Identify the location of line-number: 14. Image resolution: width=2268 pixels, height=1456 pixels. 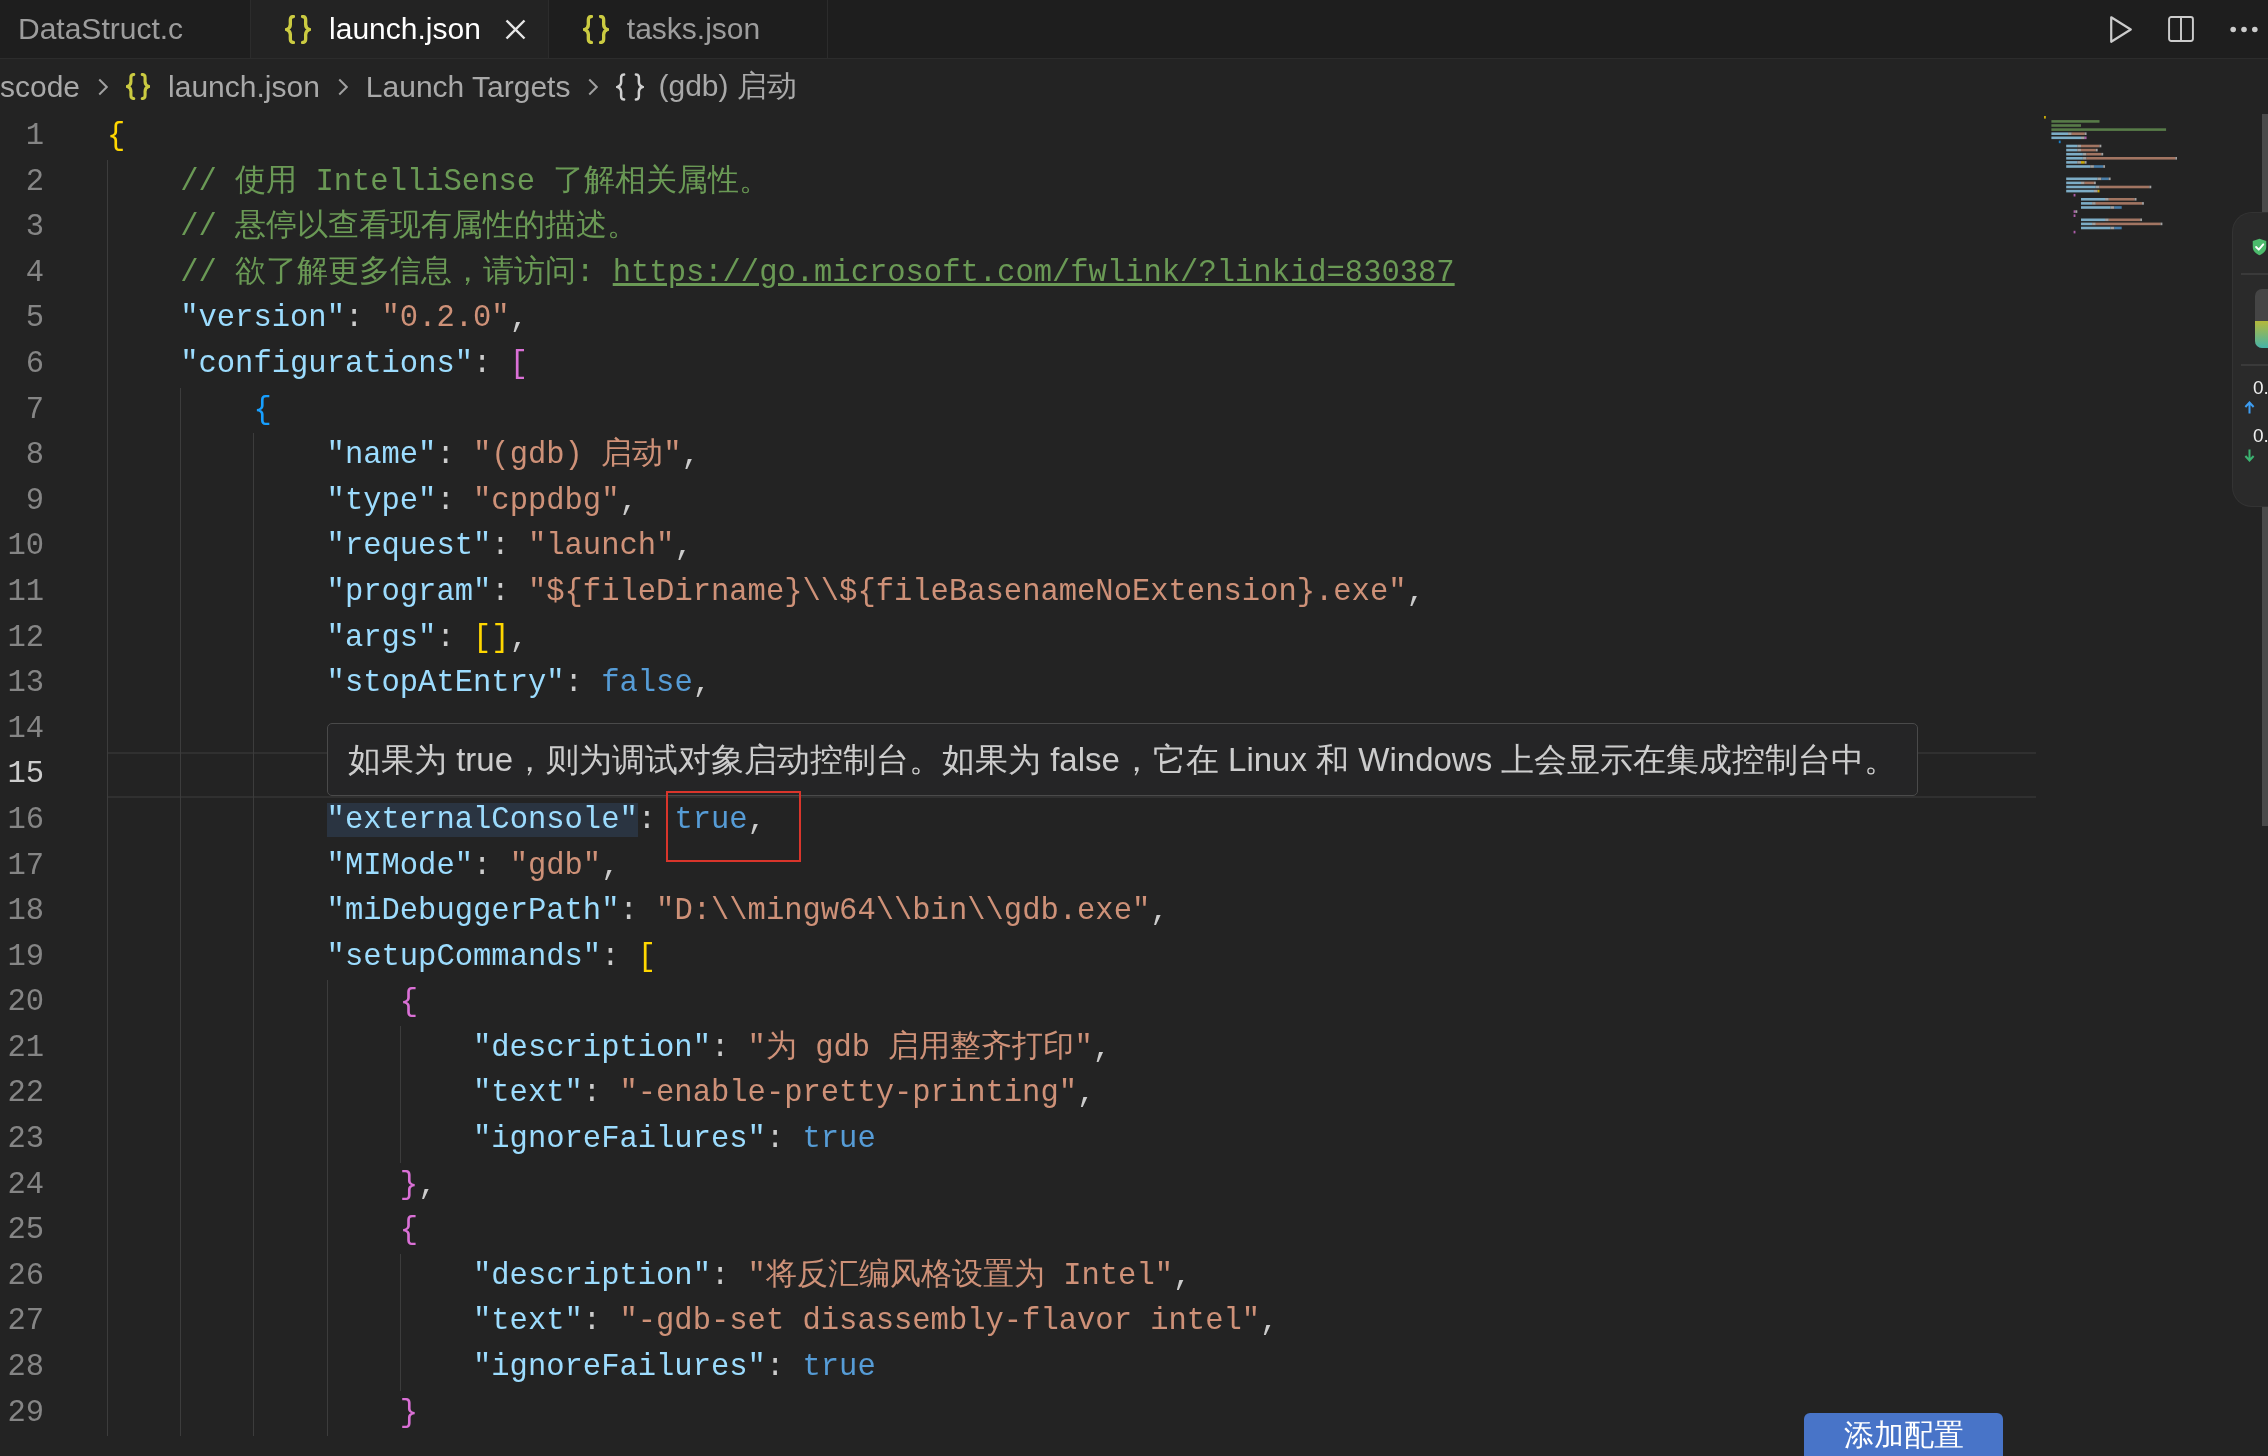
(25, 729).